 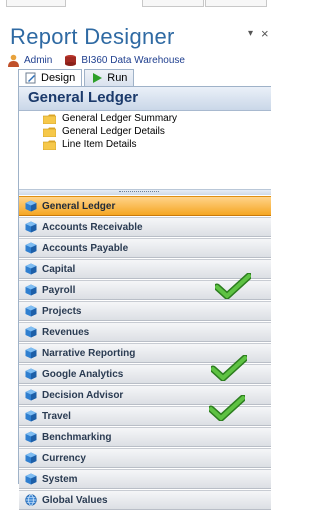 What do you see at coordinates (89, 353) in the screenshot?
I see `nav-item-label: Narrative Reporting` at bounding box center [89, 353].